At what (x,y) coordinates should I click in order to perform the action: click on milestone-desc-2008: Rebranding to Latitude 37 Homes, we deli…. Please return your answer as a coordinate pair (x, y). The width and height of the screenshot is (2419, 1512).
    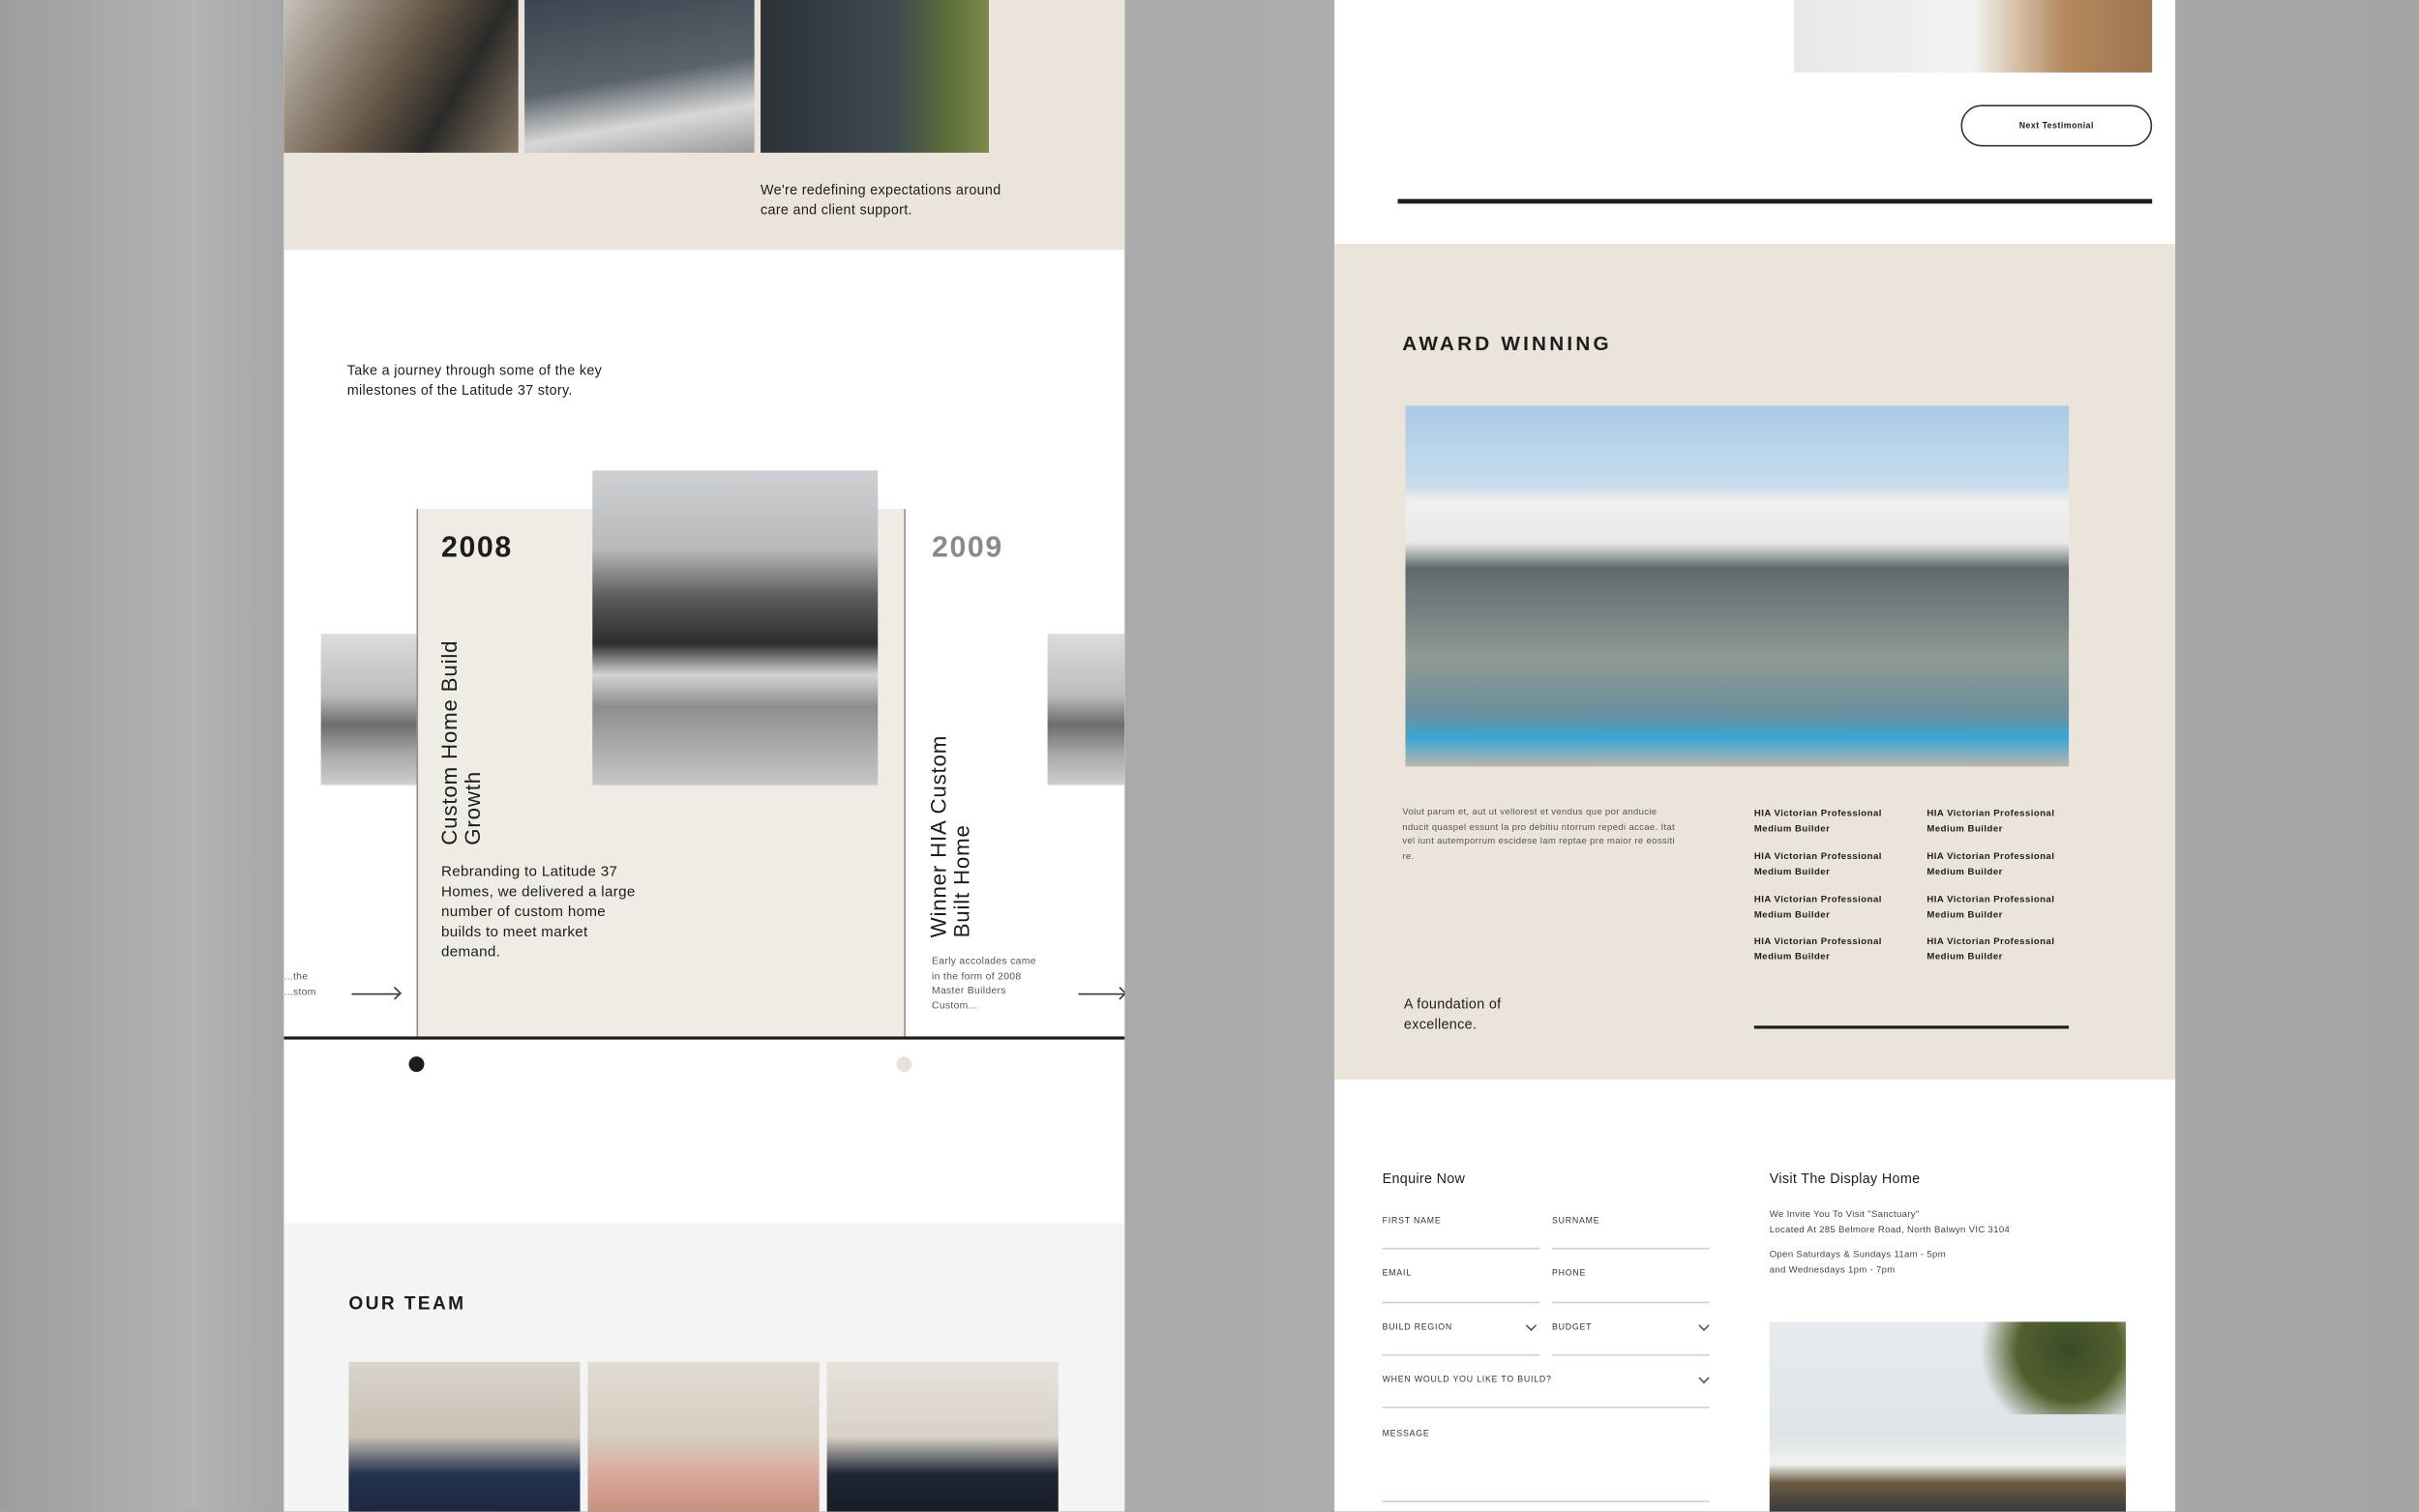
    Looking at the image, I should click on (538, 913).